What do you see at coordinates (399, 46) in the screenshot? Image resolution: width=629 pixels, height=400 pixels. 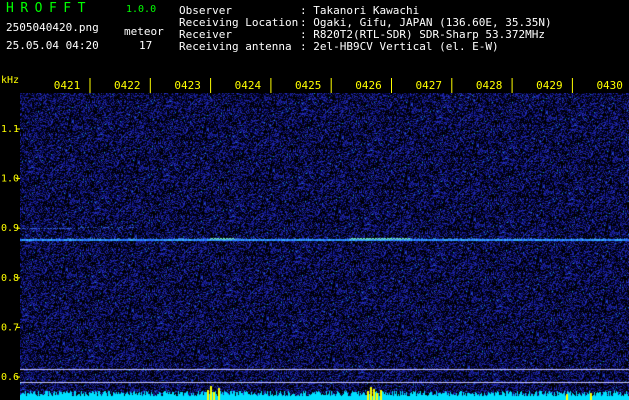 I see `info-value-antenna: : 2el-HB9CV Vertical (el. E-W)` at bounding box center [399, 46].